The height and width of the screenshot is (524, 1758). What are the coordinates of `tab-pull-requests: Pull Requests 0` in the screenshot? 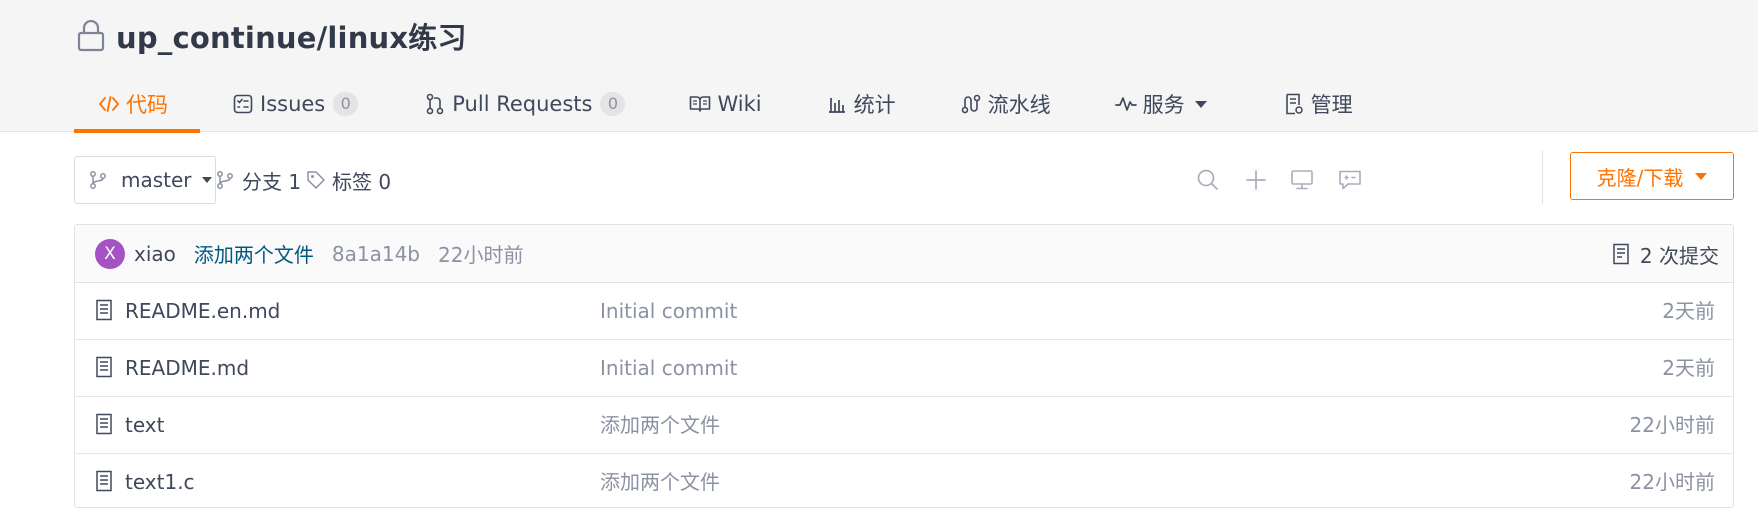 It's located at (525, 104).